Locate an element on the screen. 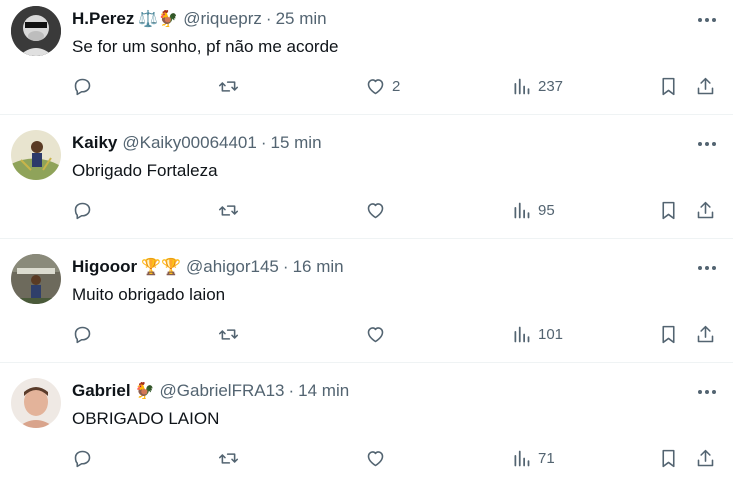 Image resolution: width=733 pixels, height=485 pixels. tweet-text: Obrigado Fortaleza is located at coordinates (145, 170).